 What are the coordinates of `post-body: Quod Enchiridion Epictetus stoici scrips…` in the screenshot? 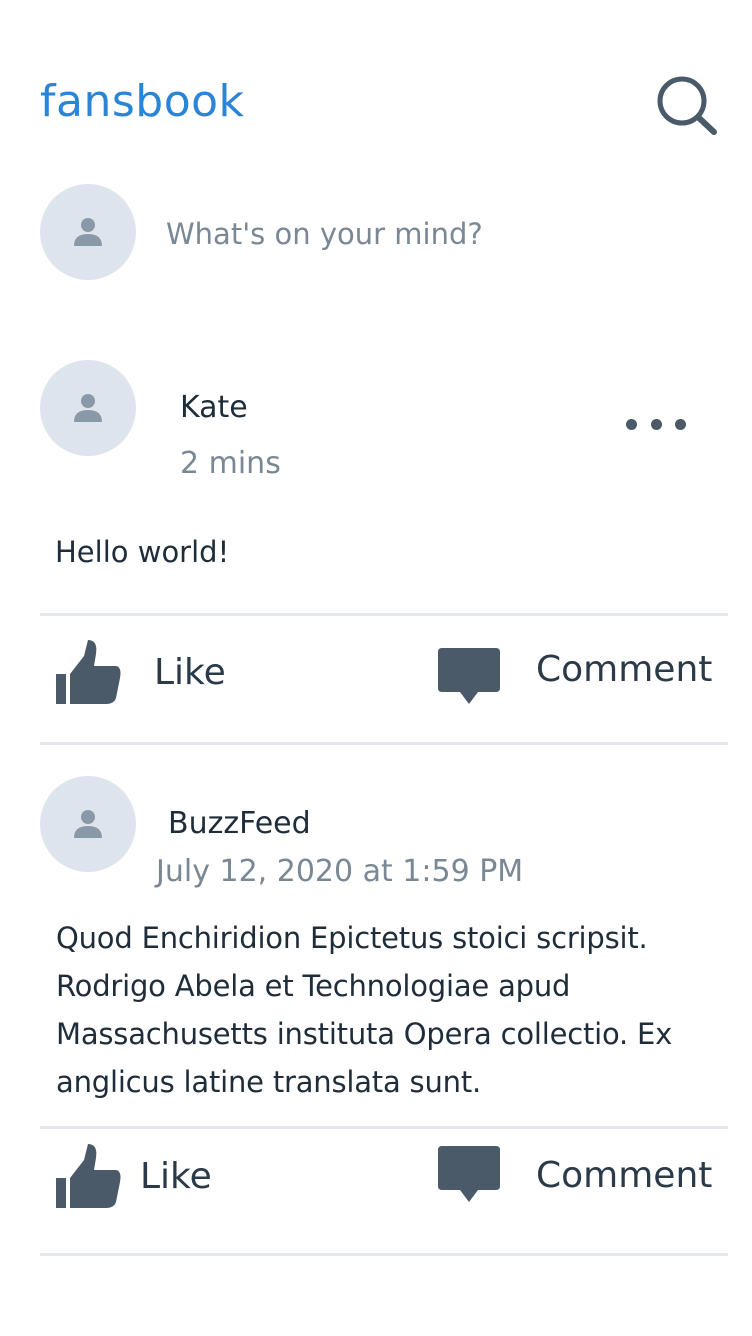 It's located at (364, 1010).